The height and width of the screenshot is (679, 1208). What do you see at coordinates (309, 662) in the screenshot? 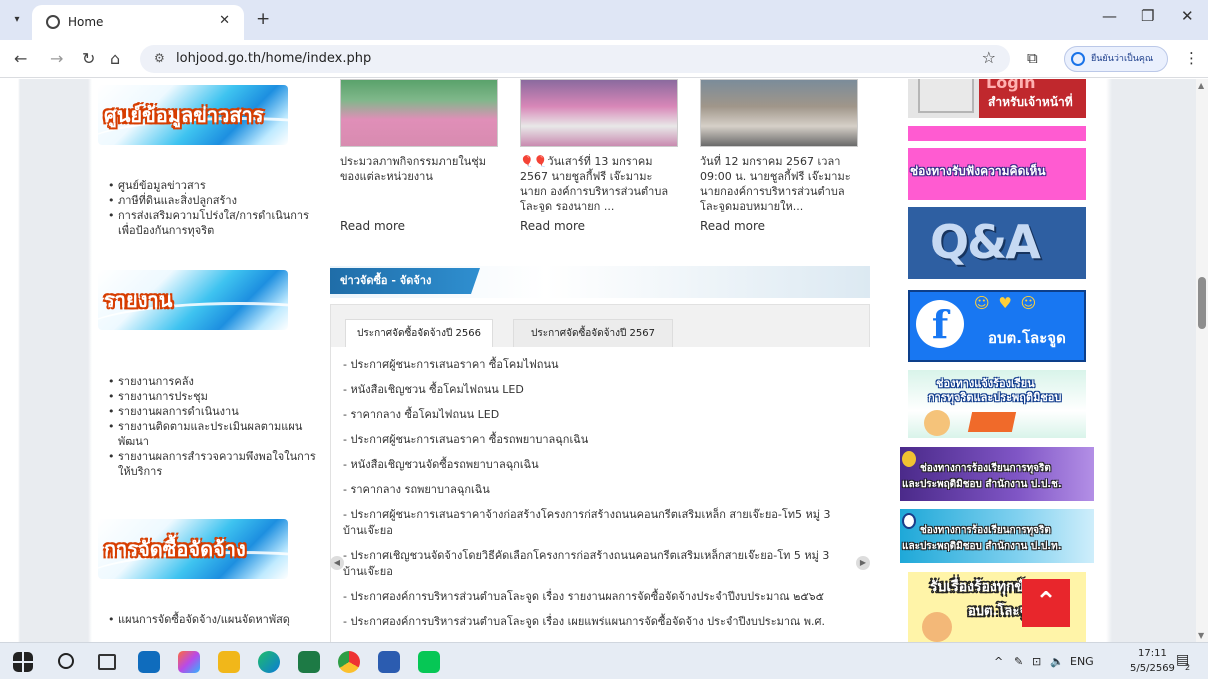
I see `excel-icon` at bounding box center [309, 662].